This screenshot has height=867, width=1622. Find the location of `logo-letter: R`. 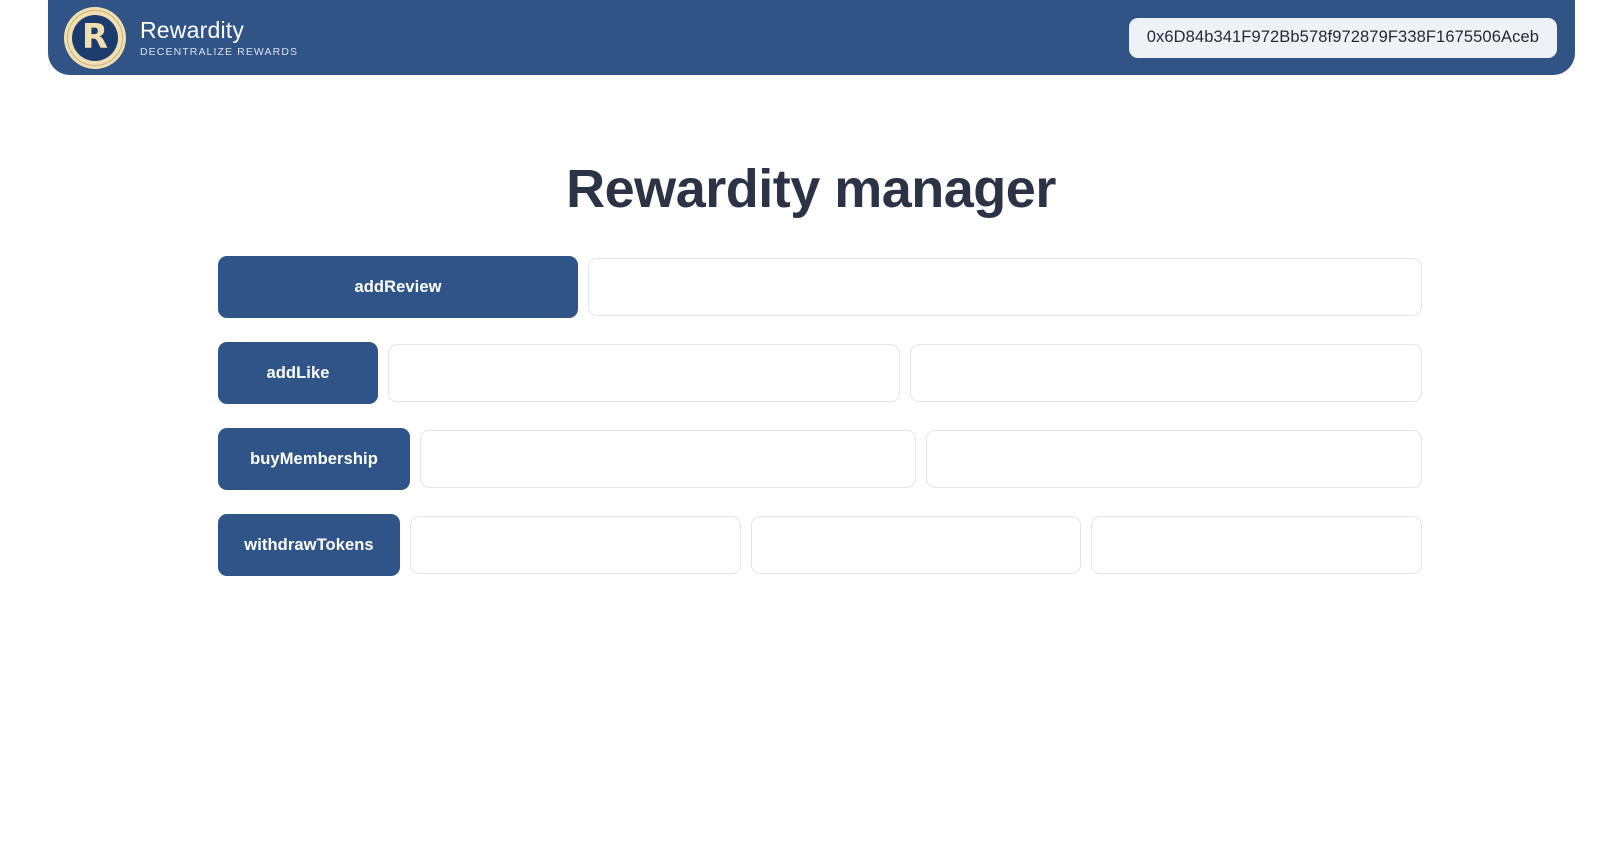

logo-letter: R is located at coordinates (95, 36).